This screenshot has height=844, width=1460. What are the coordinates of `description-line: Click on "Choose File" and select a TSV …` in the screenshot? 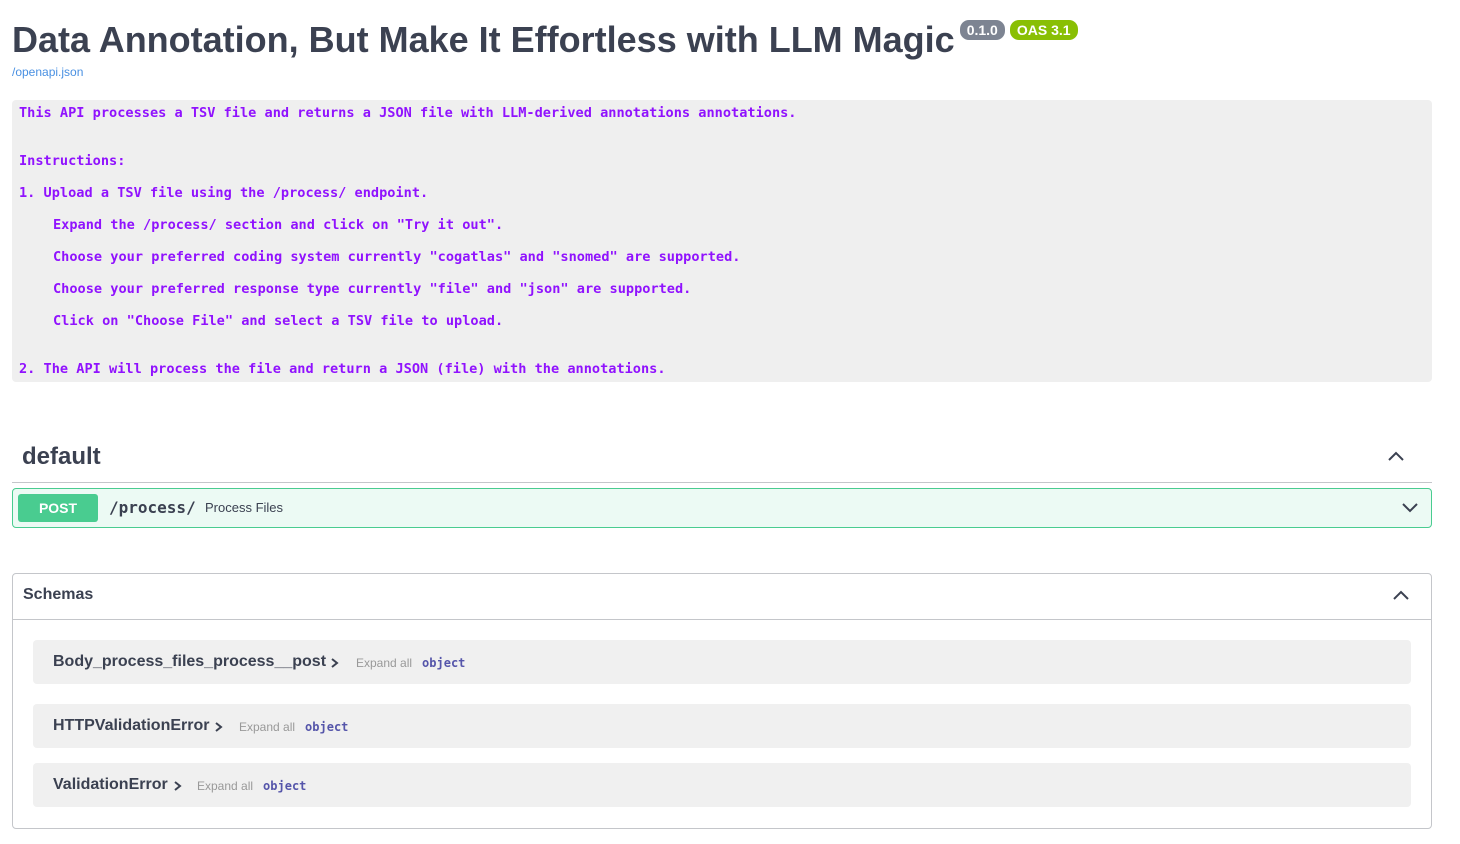 It's located at (278, 321).